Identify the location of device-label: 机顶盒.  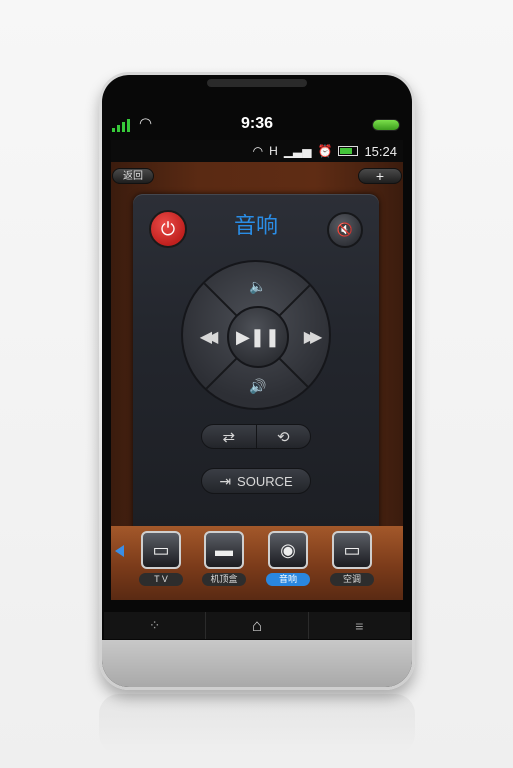
(224, 579).